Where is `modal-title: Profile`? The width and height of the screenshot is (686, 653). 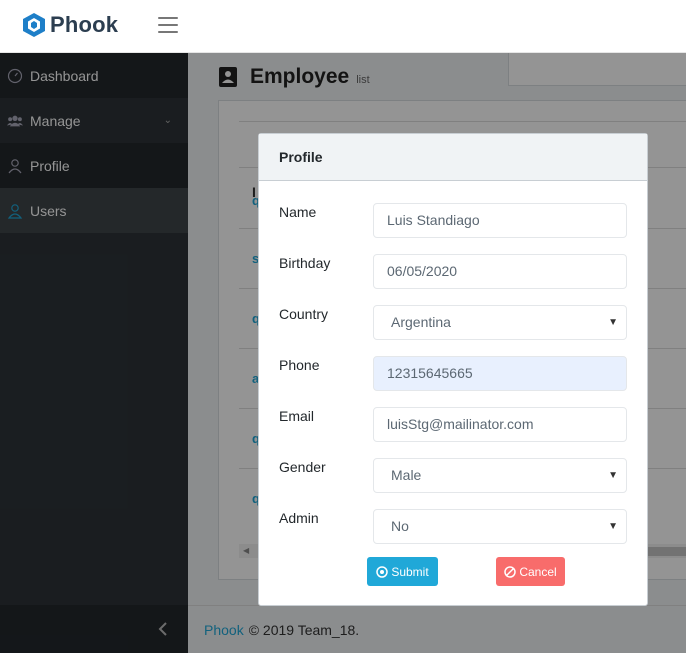
modal-title: Profile is located at coordinates (301, 157).